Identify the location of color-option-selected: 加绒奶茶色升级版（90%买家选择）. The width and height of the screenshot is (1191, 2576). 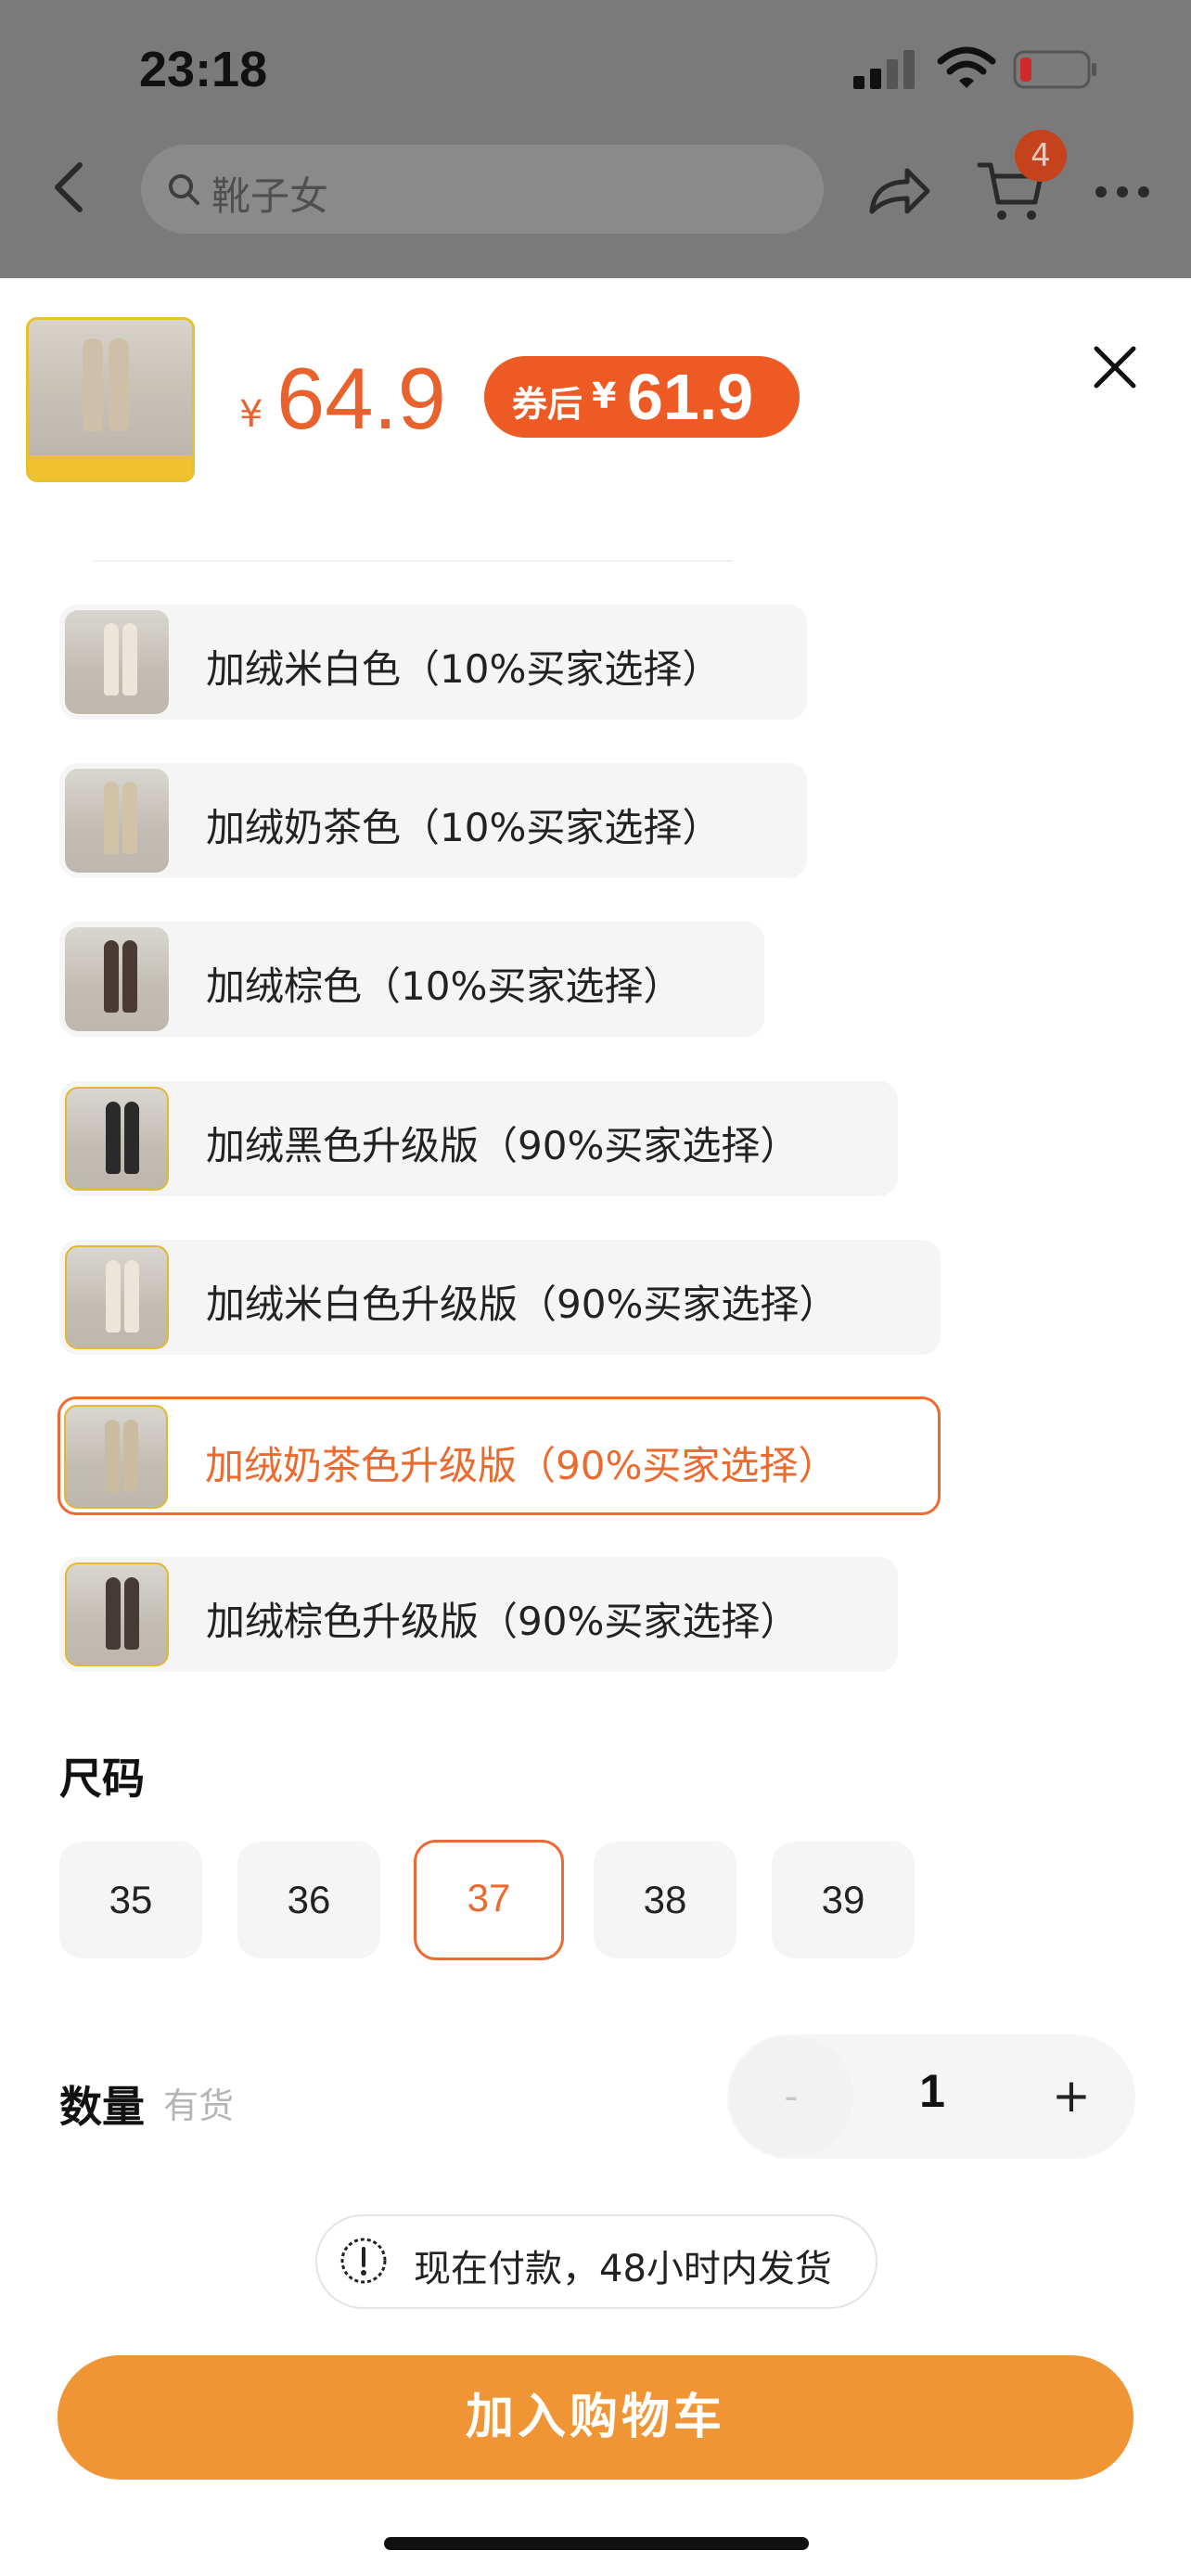
(499, 1455).